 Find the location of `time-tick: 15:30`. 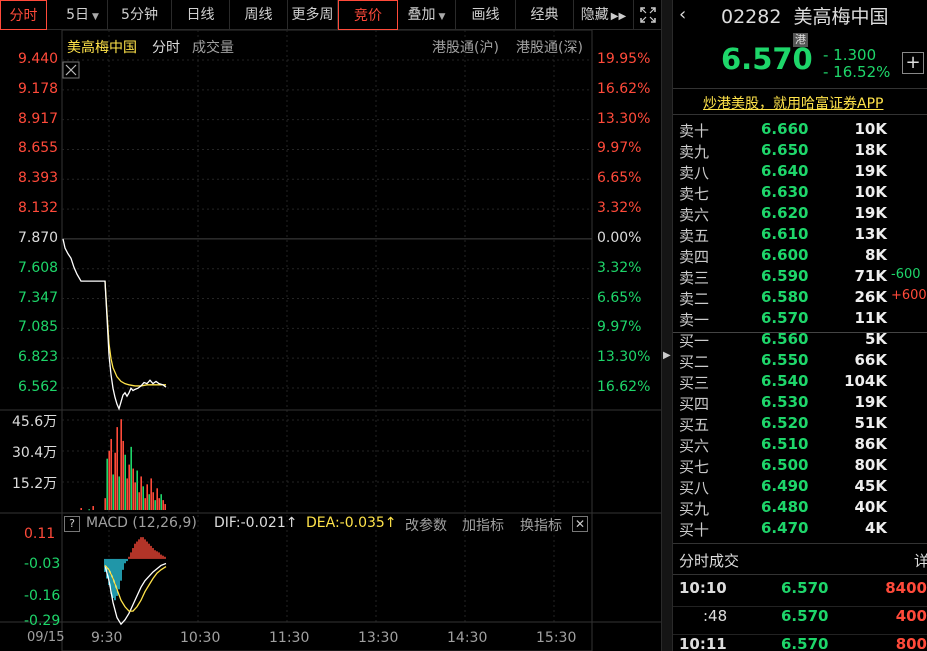

time-tick: 15:30 is located at coordinates (556, 638).